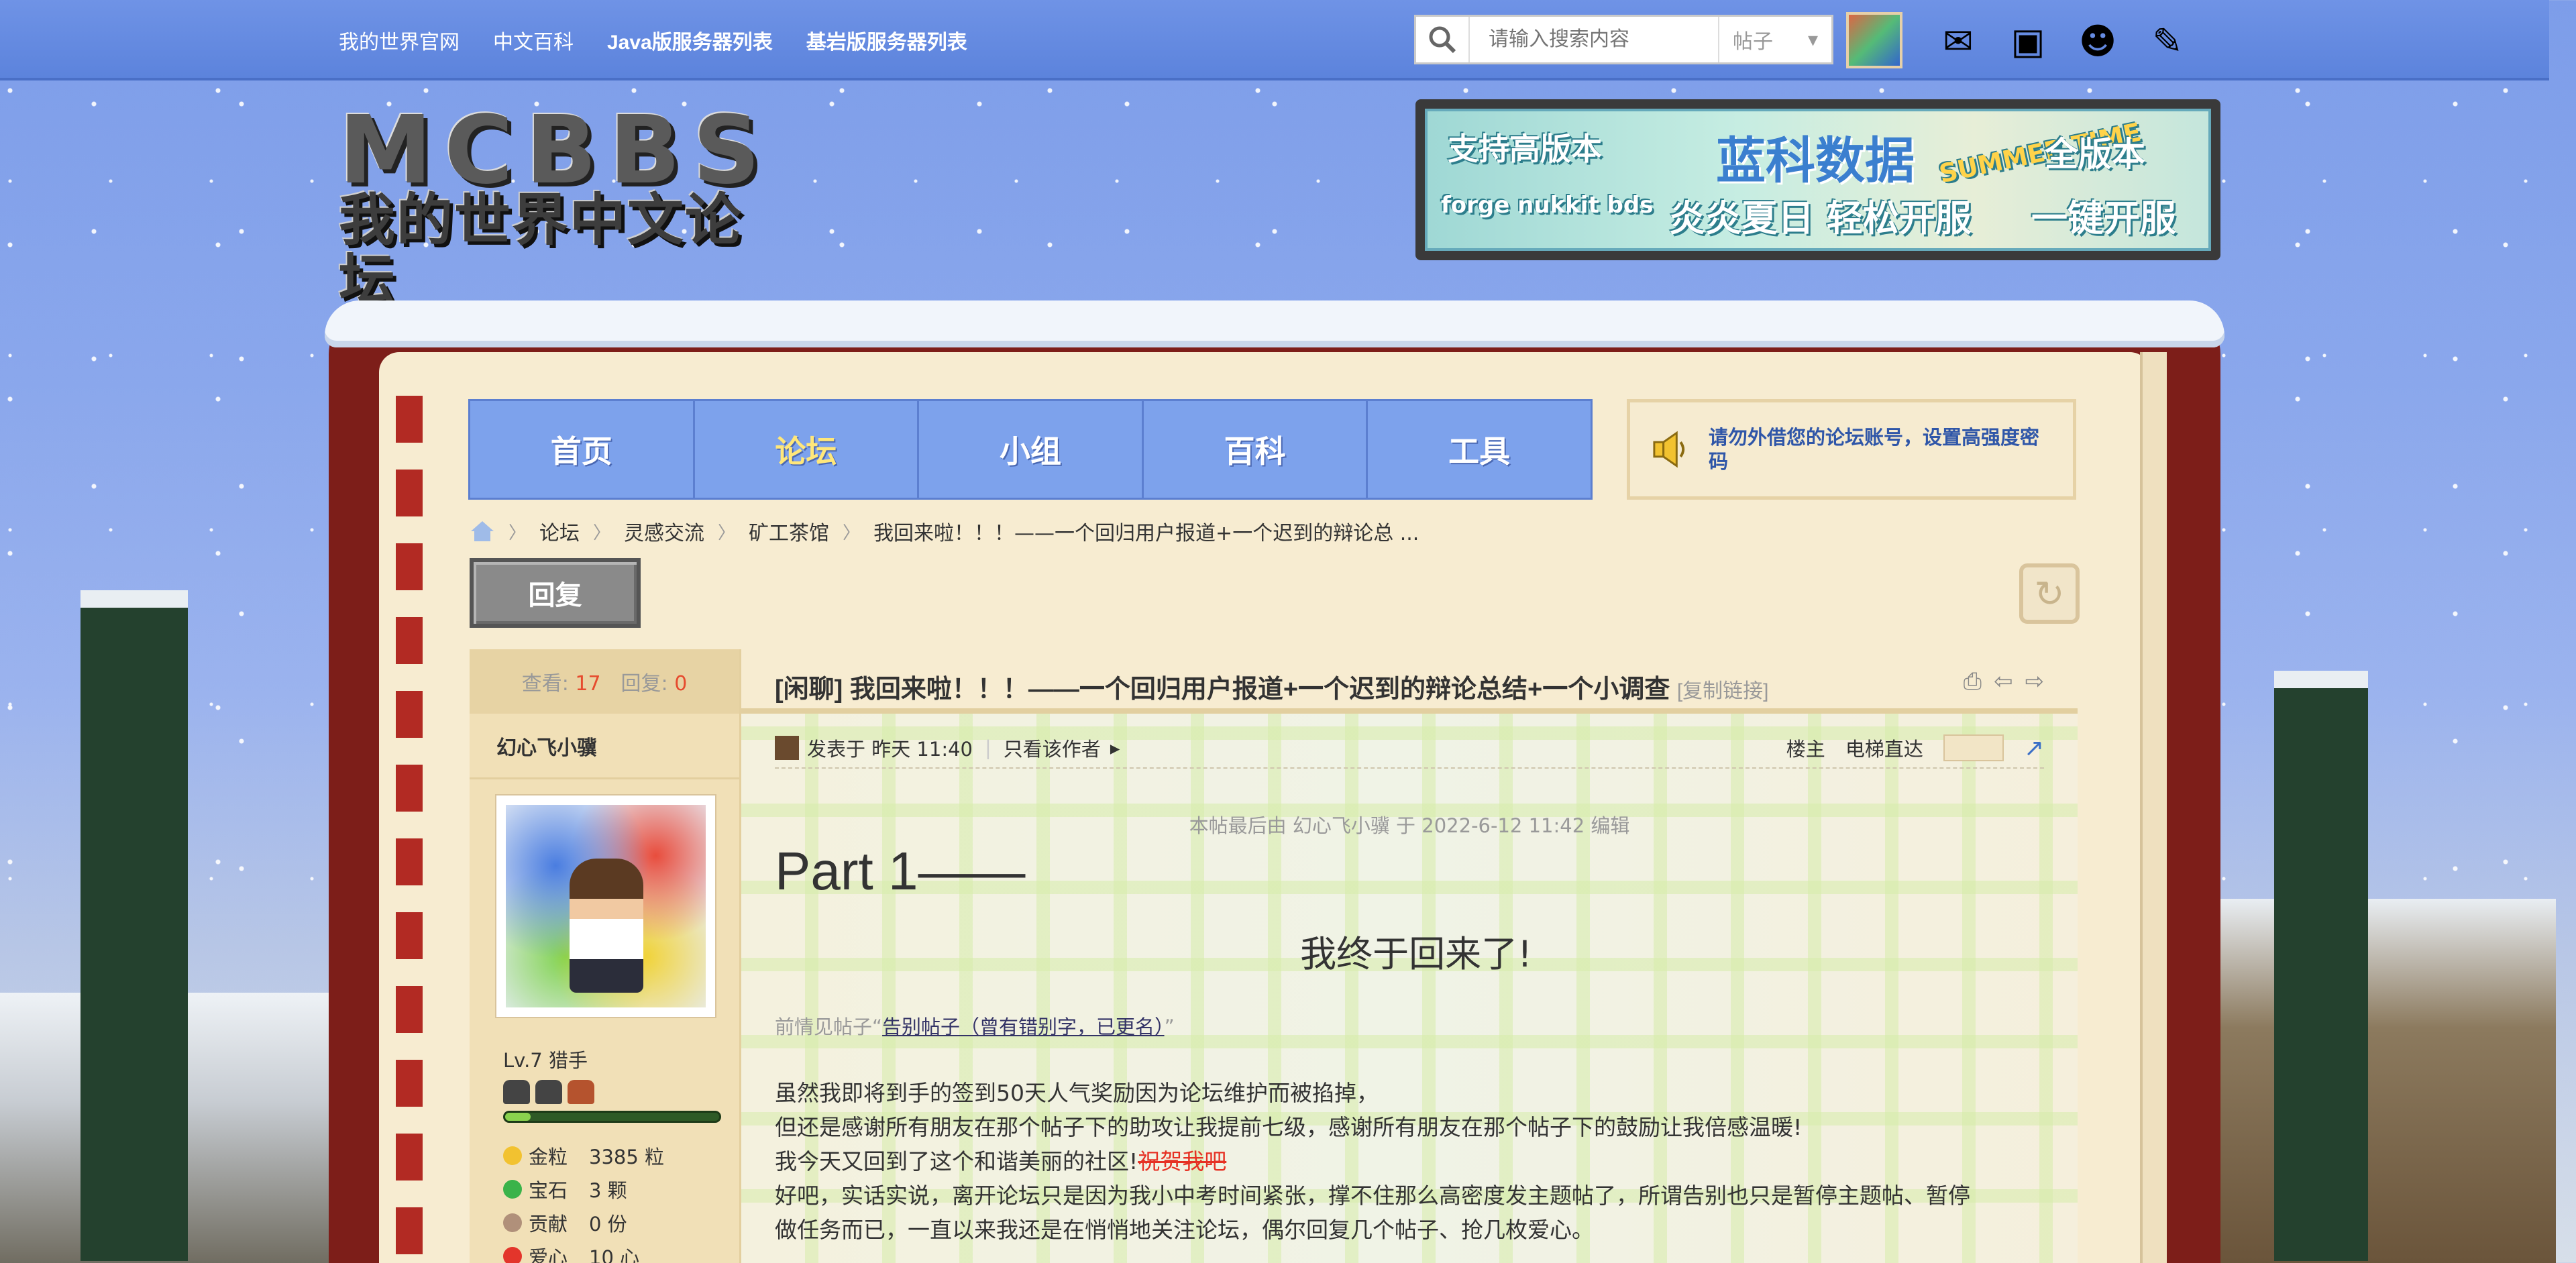  Describe the element at coordinates (789, 531) in the screenshot. I see `breadcrumb-teahouse: 矿工茶馆` at that location.